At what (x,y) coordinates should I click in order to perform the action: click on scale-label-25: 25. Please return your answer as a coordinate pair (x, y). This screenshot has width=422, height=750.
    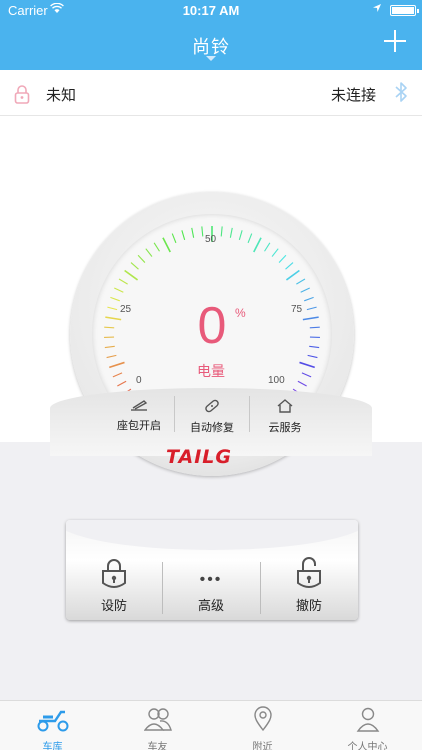
    Looking at the image, I should click on (126, 309).